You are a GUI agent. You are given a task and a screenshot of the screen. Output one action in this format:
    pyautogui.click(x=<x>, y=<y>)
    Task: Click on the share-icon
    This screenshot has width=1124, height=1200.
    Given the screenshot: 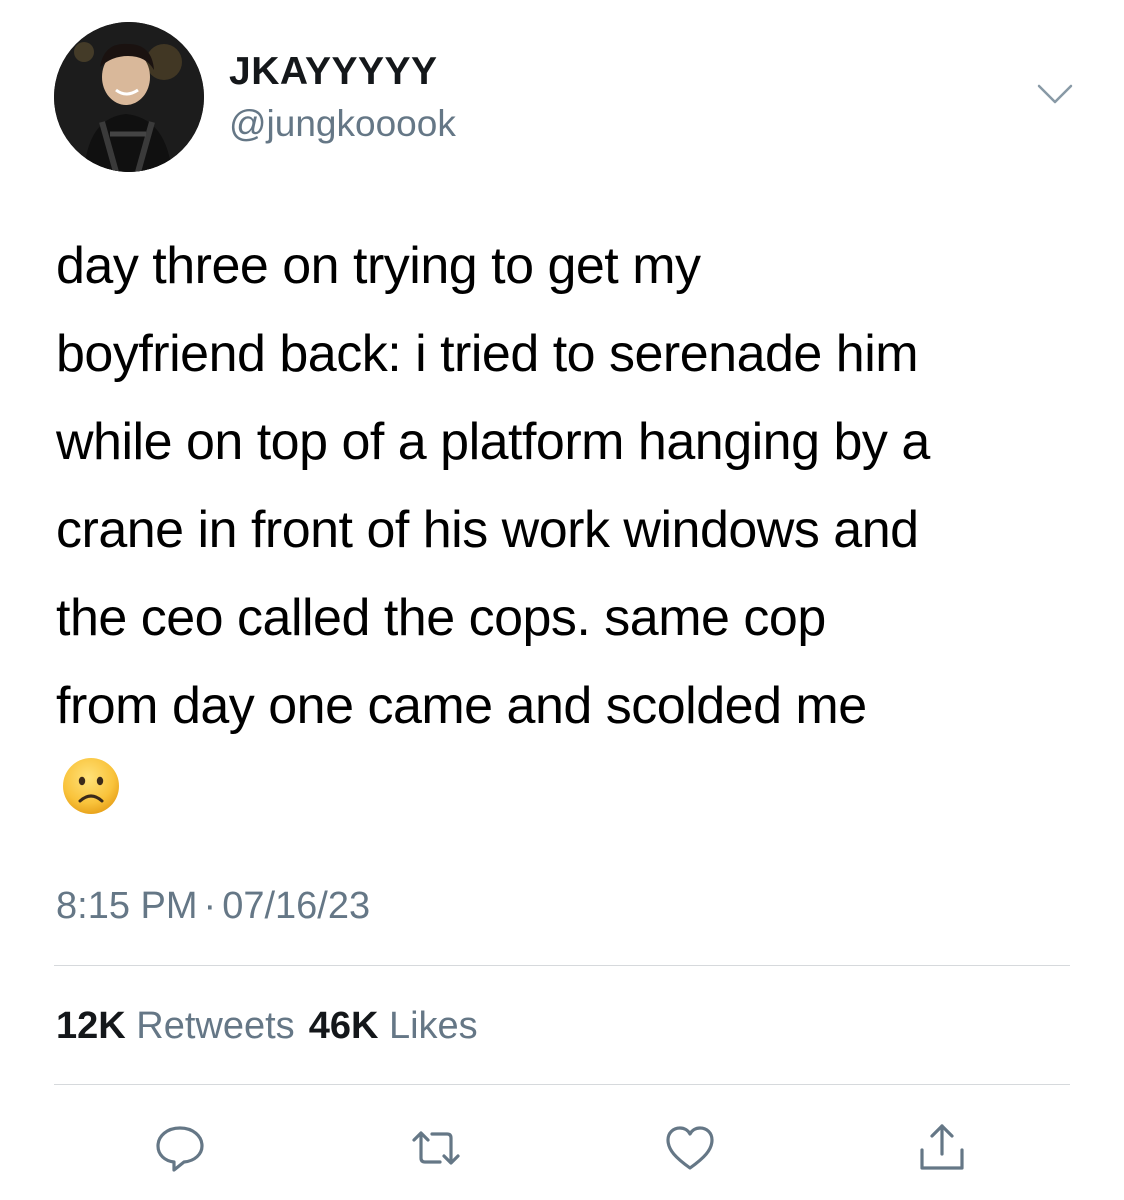 What is the action you would take?
    pyautogui.click(x=942, y=1147)
    